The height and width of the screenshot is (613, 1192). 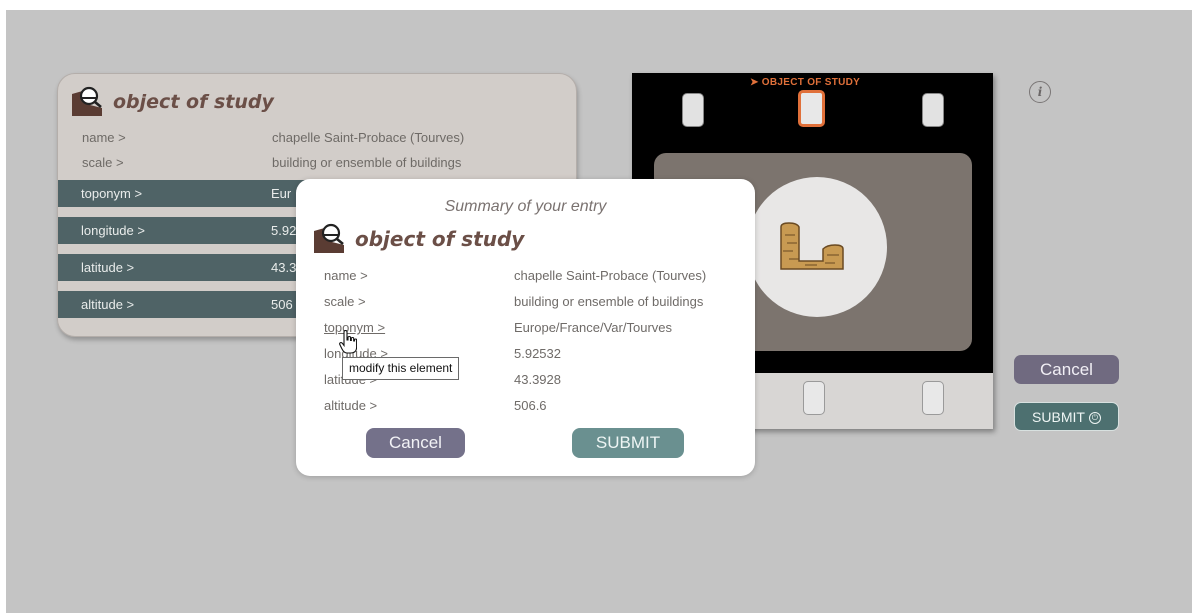 What do you see at coordinates (284, 267) in the screenshot?
I see `row-value: 43.3` at bounding box center [284, 267].